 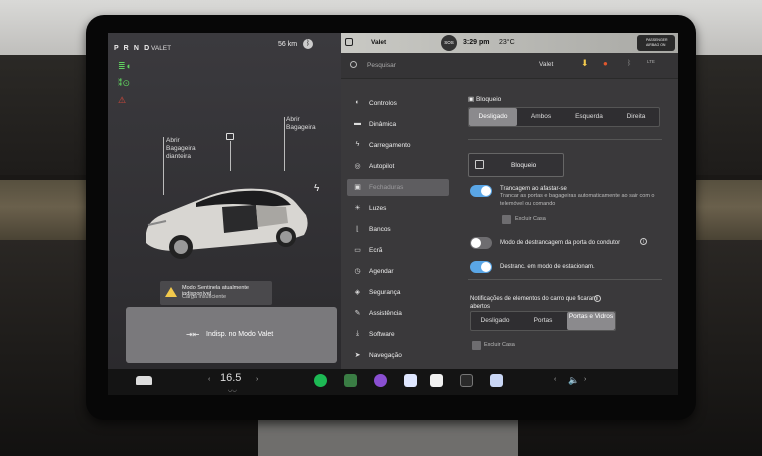 What do you see at coordinates (381, 271) in the screenshot?
I see `nav-label: Agendar` at bounding box center [381, 271].